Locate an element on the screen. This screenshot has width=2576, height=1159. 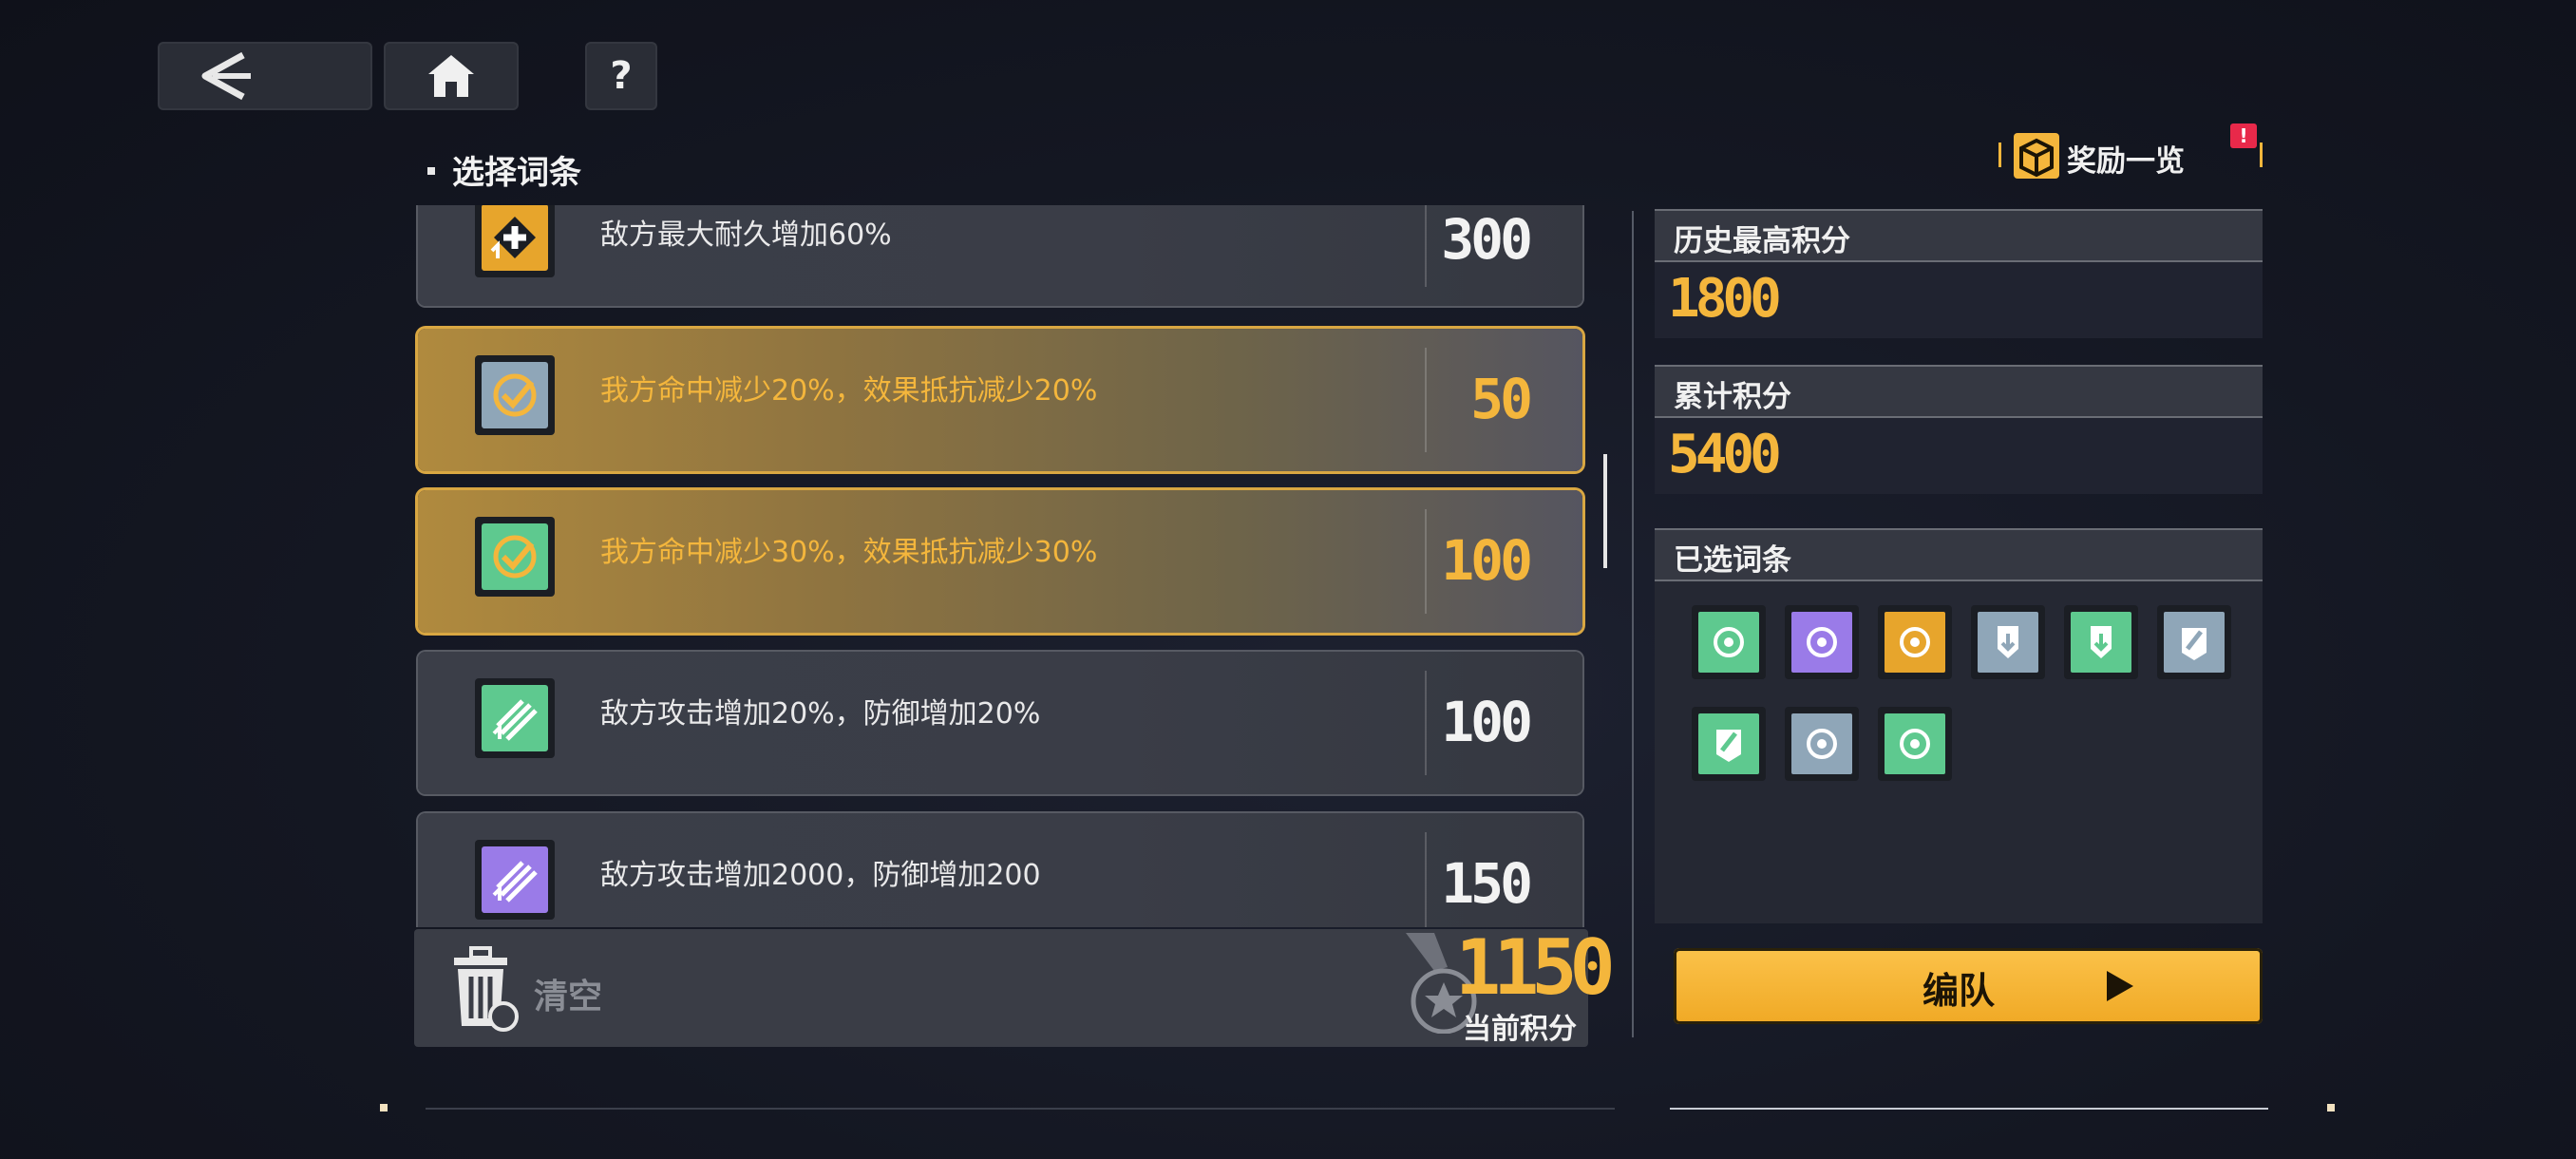
modifier-text: 敌方最大耐久增加60% is located at coordinates (746, 235).